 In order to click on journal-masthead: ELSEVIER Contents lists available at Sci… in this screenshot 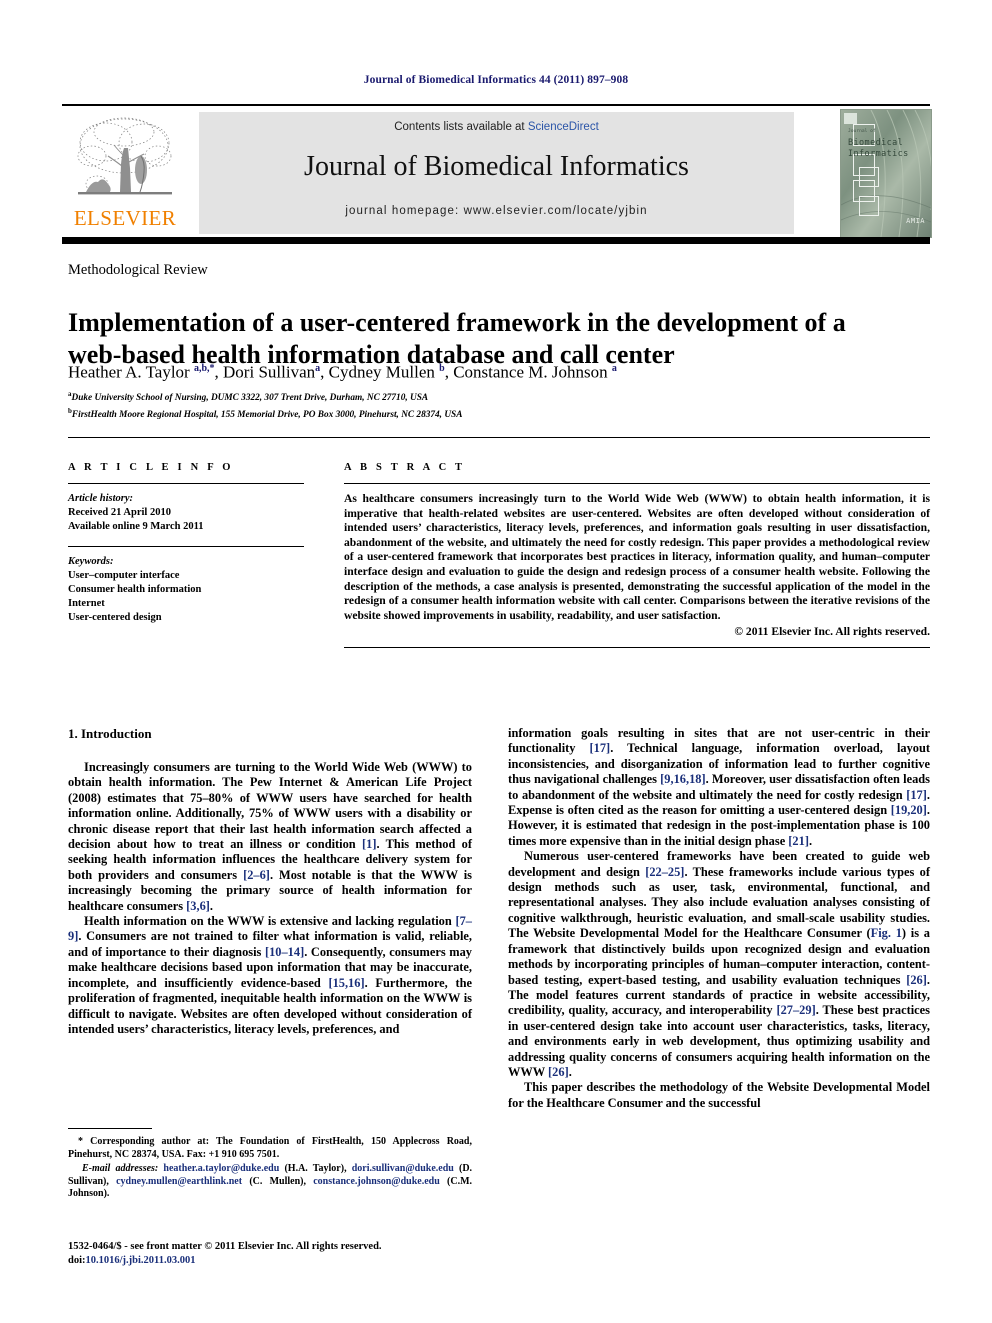, I will do `click(497, 174)`.